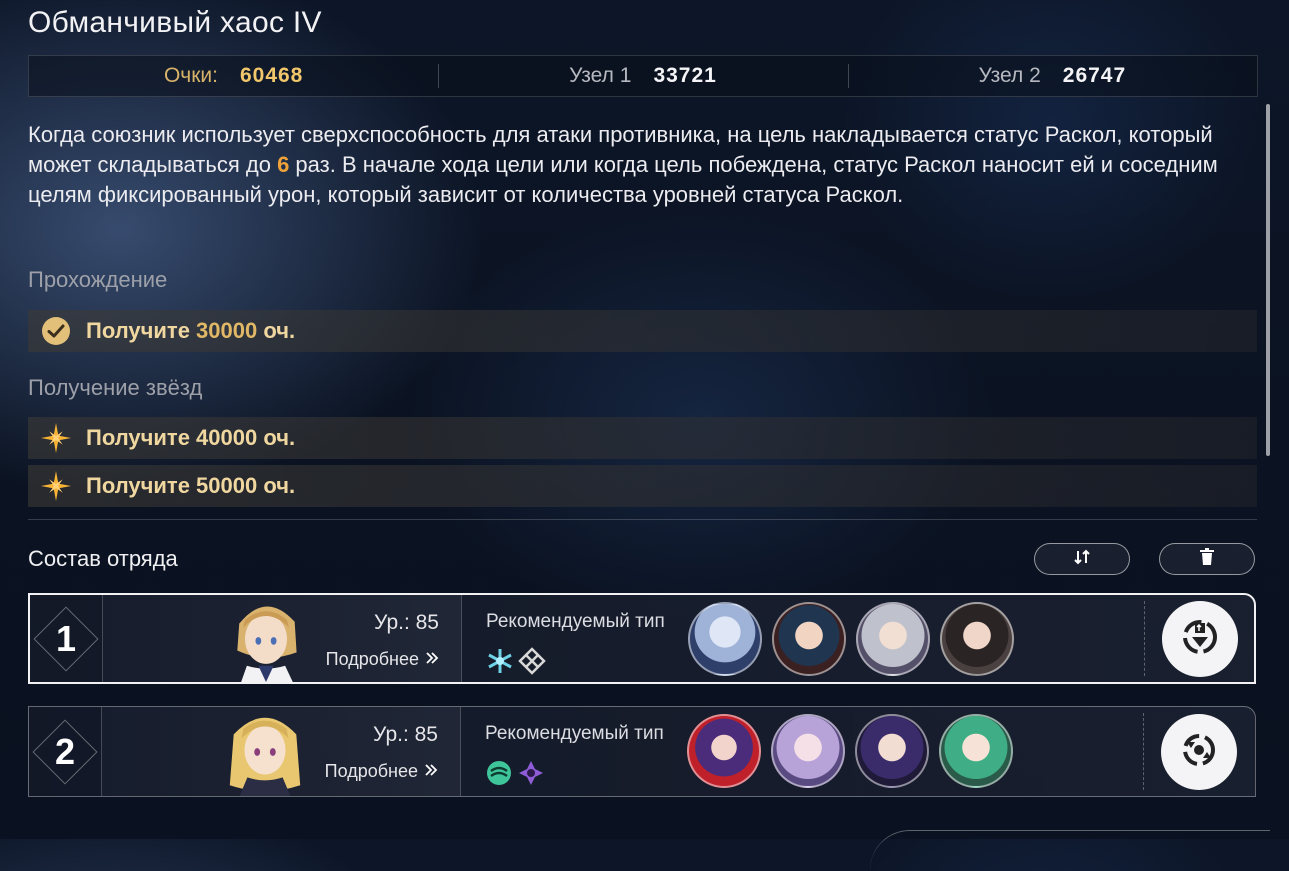  What do you see at coordinates (115, 387) in the screenshot?
I see `stars-label: Получение звёзд` at bounding box center [115, 387].